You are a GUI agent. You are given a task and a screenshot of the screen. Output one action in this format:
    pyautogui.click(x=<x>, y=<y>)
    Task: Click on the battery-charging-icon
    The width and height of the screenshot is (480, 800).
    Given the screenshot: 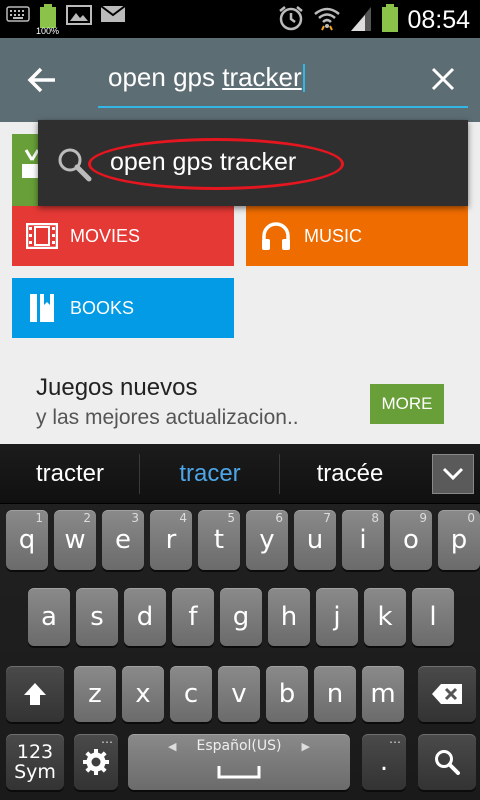 What is the action you would take?
    pyautogui.click(x=390, y=20)
    